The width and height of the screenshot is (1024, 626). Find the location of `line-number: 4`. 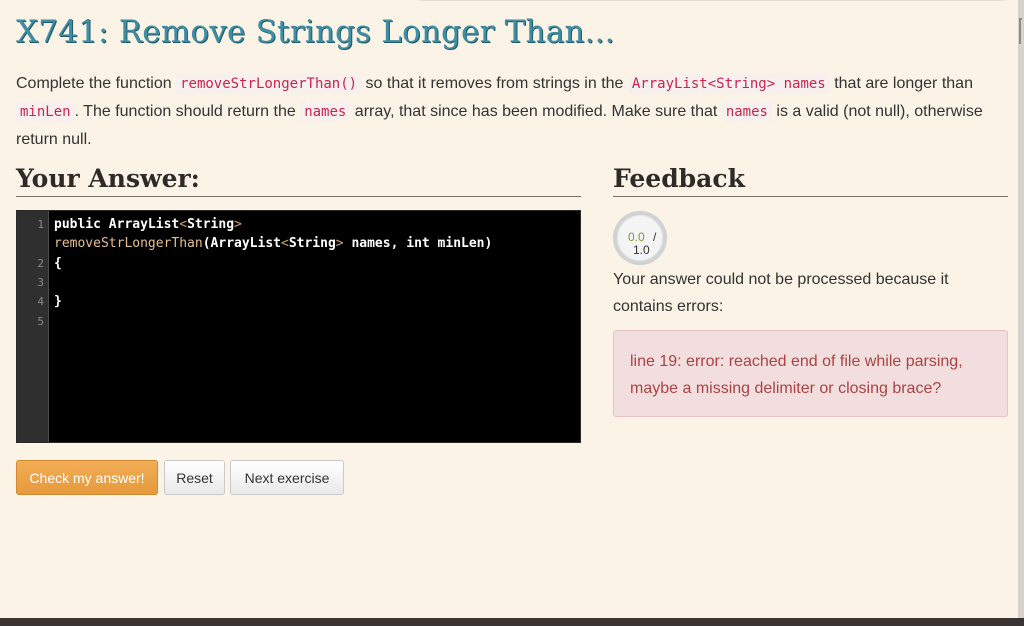

line-number: 4 is located at coordinates (40, 301).